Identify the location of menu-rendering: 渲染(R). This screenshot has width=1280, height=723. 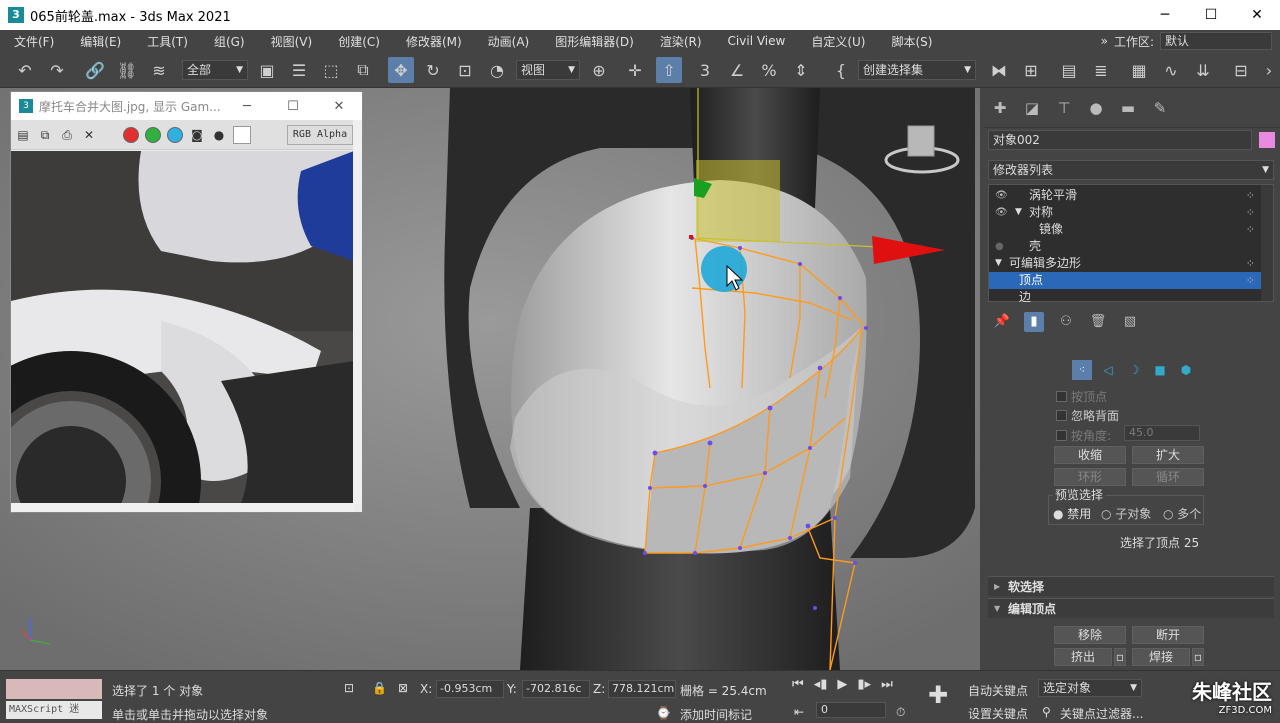
(680, 41).